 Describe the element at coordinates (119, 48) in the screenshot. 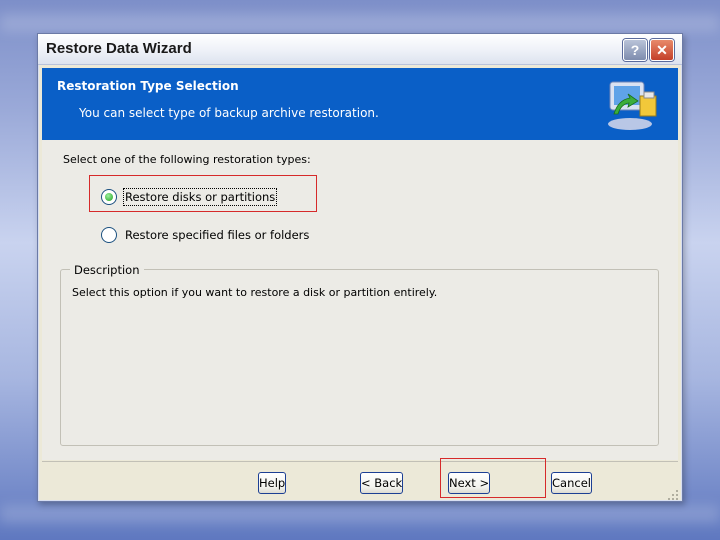

I see `window-title: Restore Data Wizard` at that location.